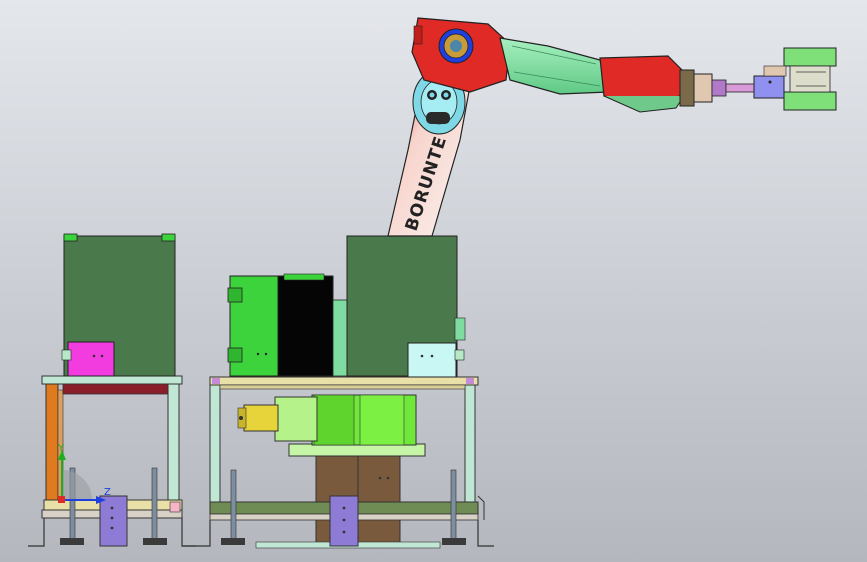 The image size is (867, 562). What do you see at coordinates (66, 355) in the screenshot?
I see `left-station-magenta-clip` at bounding box center [66, 355].